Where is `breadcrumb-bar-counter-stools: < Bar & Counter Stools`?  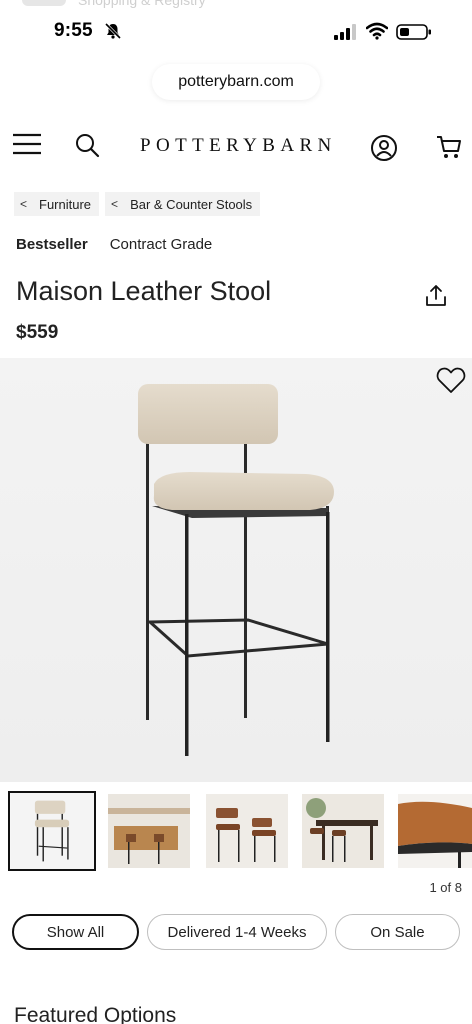
breadcrumb-bar-counter-stools: < Bar & Counter Stools is located at coordinates (183, 204).